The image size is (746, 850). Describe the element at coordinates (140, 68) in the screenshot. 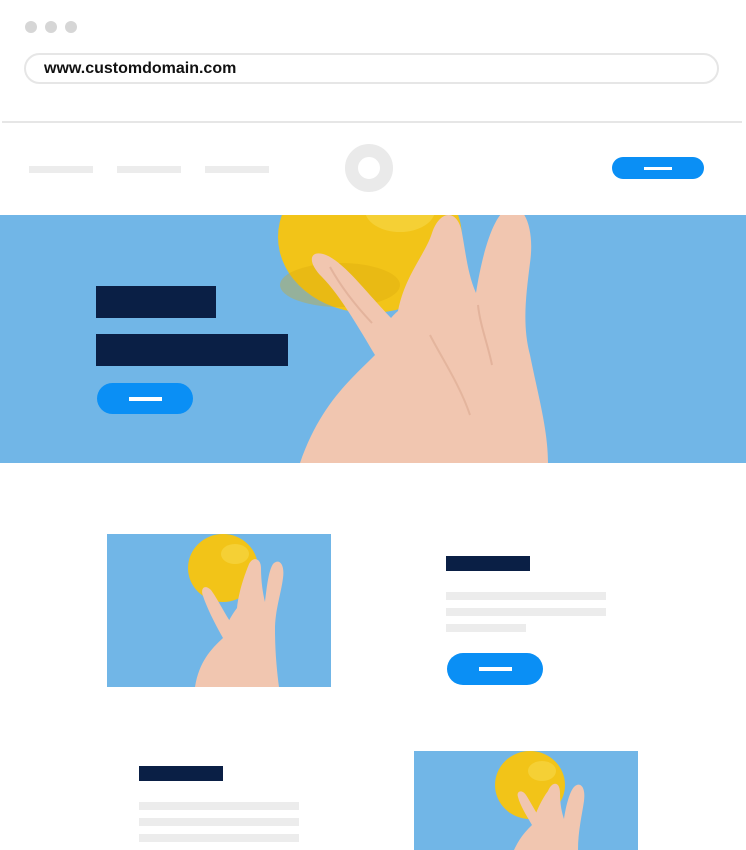

I see `address-bar-url: www.customdomain.com` at that location.